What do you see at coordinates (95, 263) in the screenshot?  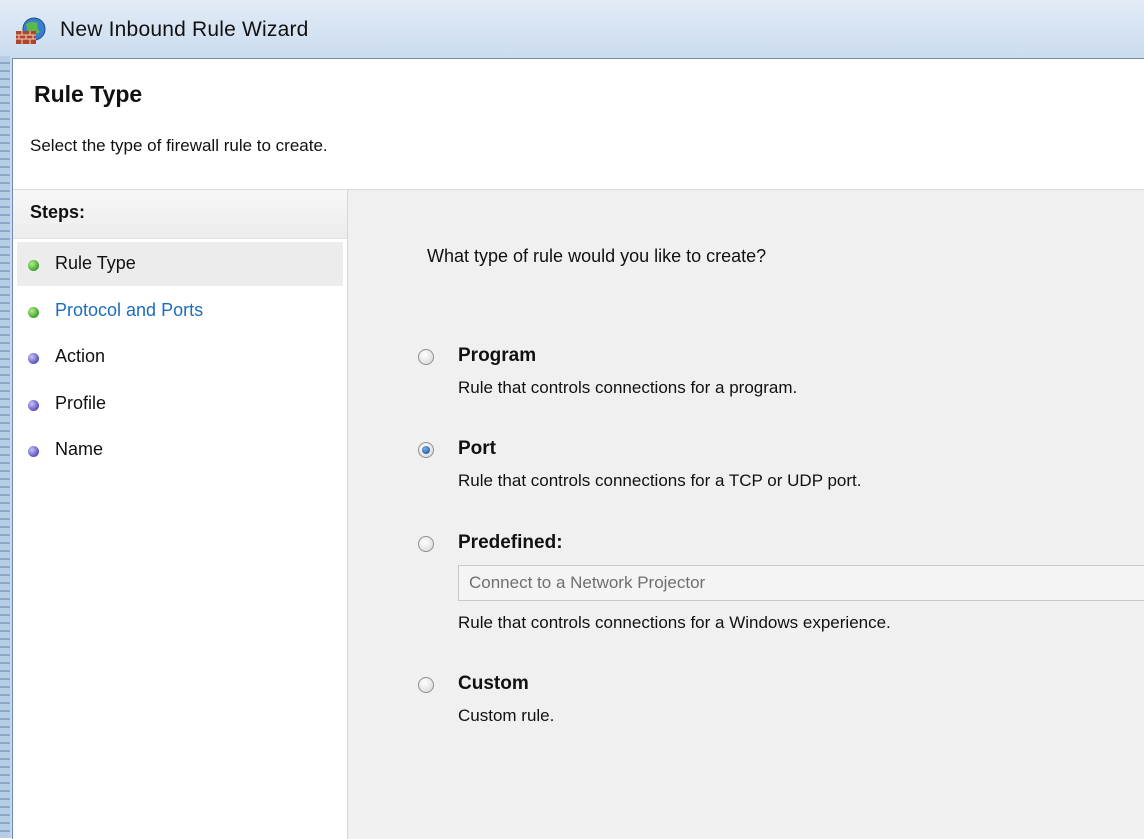 I see `step-label: Rule Type` at bounding box center [95, 263].